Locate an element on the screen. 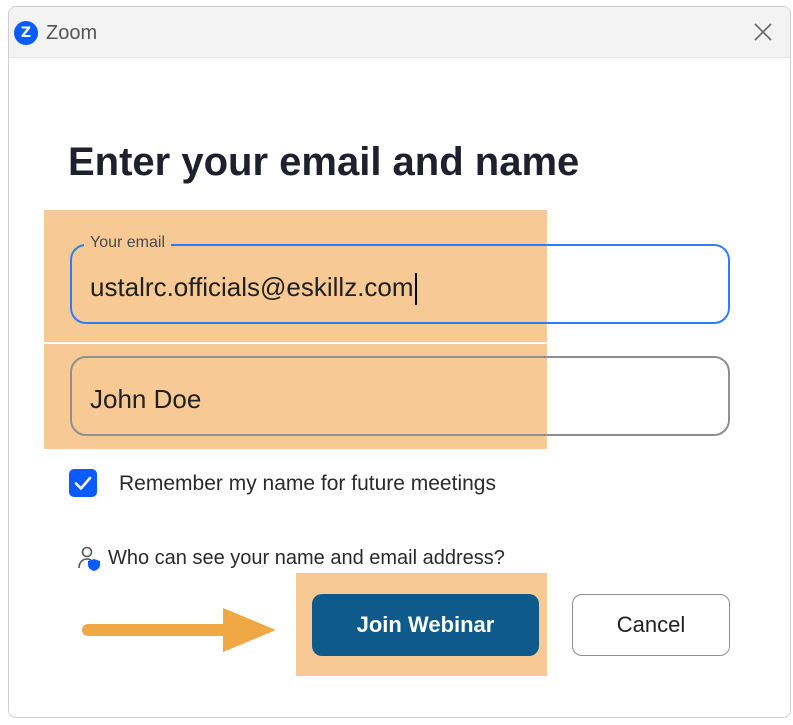  person-shield-icon is located at coordinates (90, 558).